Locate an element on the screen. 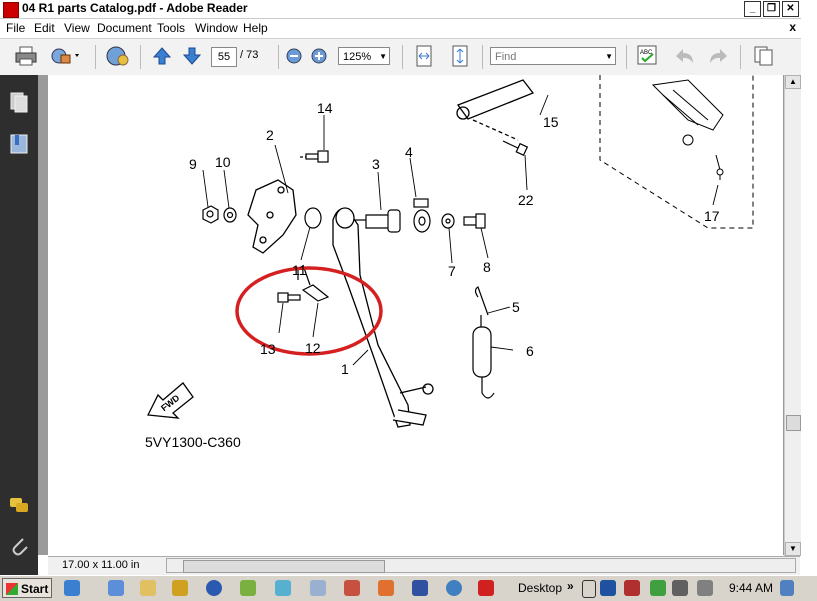 Image resolution: width=817 pixels, height=601 pixels. previous-page-button is located at coordinates (162, 56).